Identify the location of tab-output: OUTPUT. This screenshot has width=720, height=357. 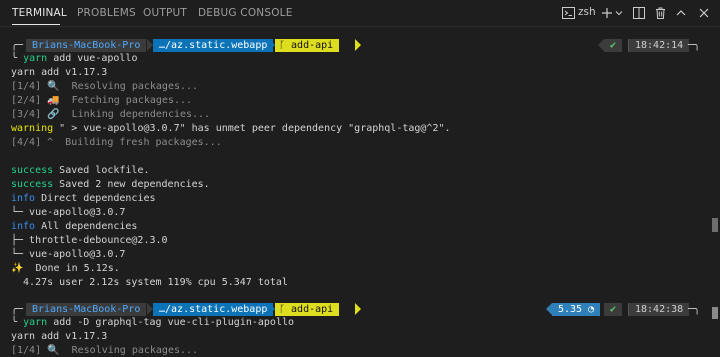
(165, 13).